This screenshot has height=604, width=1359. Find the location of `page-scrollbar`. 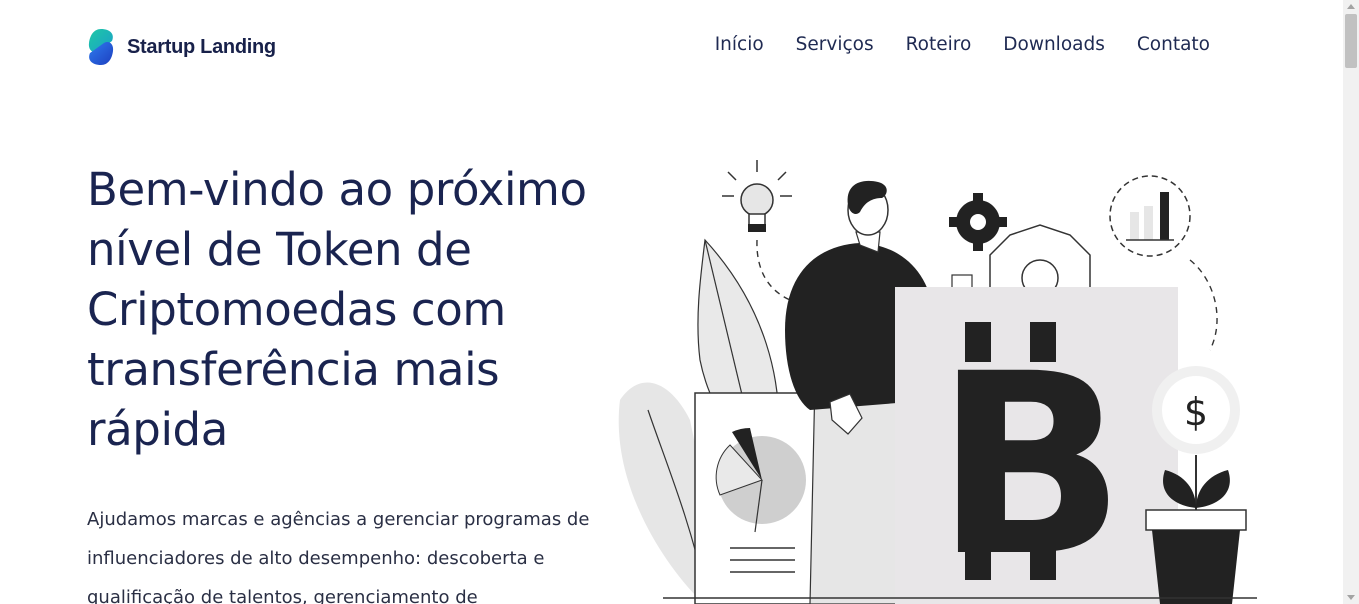

page-scrollbar is located at coordinates (1351, 302).